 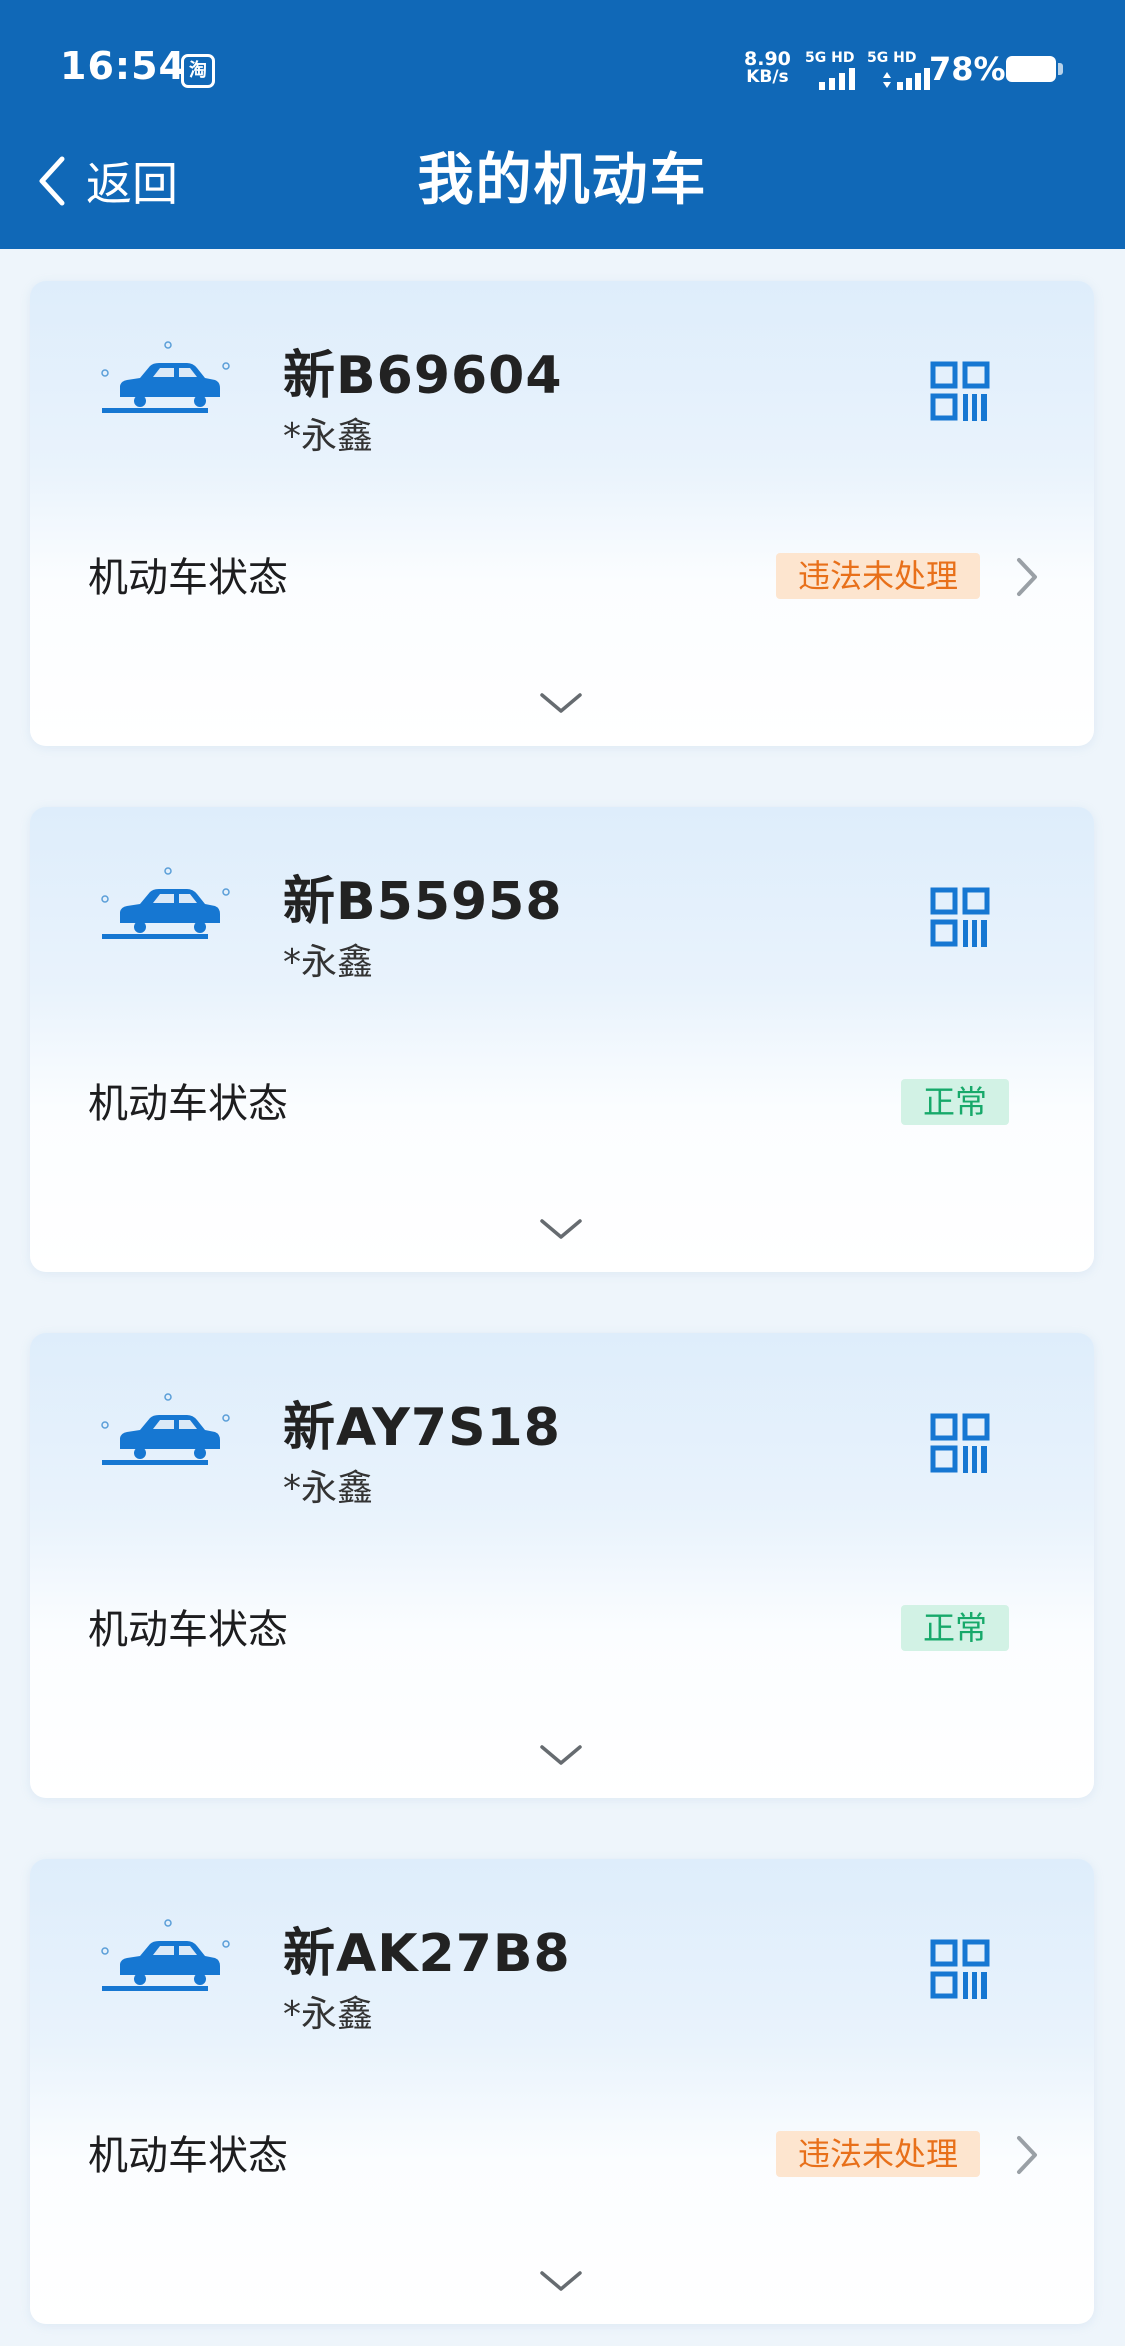 I want to click on back-label: 返回, so click(x=132, y=184).